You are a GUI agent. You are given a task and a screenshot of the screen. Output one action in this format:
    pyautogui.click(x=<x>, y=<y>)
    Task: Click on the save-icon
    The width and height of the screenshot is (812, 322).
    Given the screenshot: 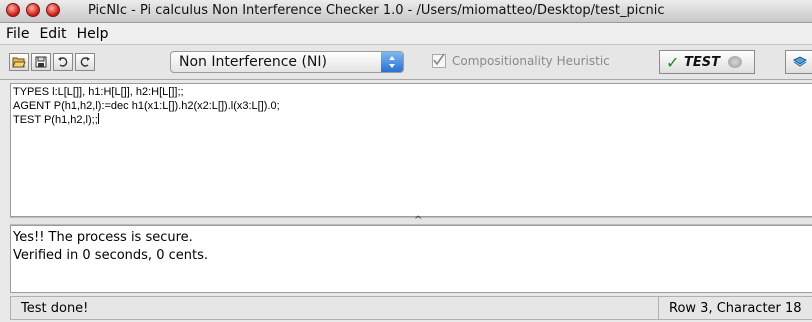 What is the action you would take?
    pyautogui.click(x=41, y=62)
    